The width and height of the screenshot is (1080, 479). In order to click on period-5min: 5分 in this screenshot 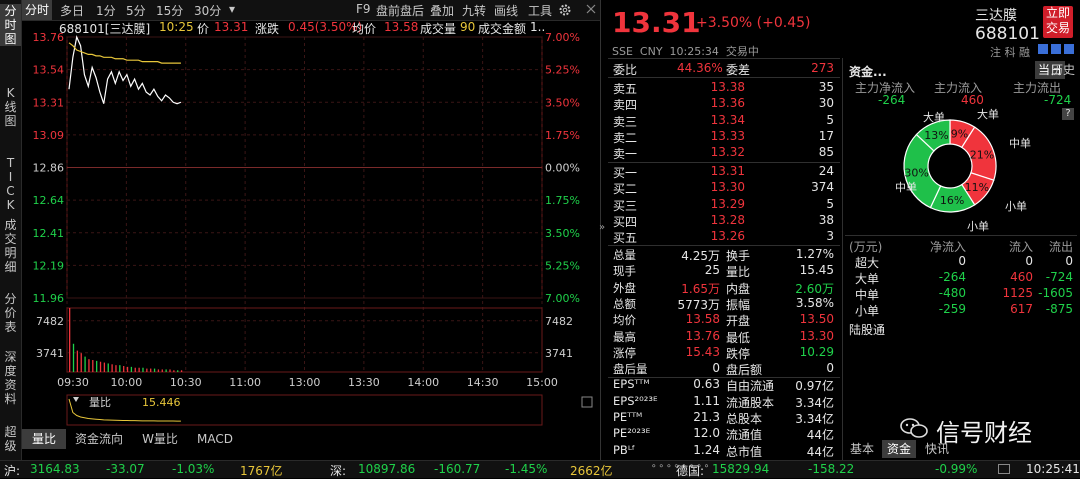, I will do `click(136, 10)`.